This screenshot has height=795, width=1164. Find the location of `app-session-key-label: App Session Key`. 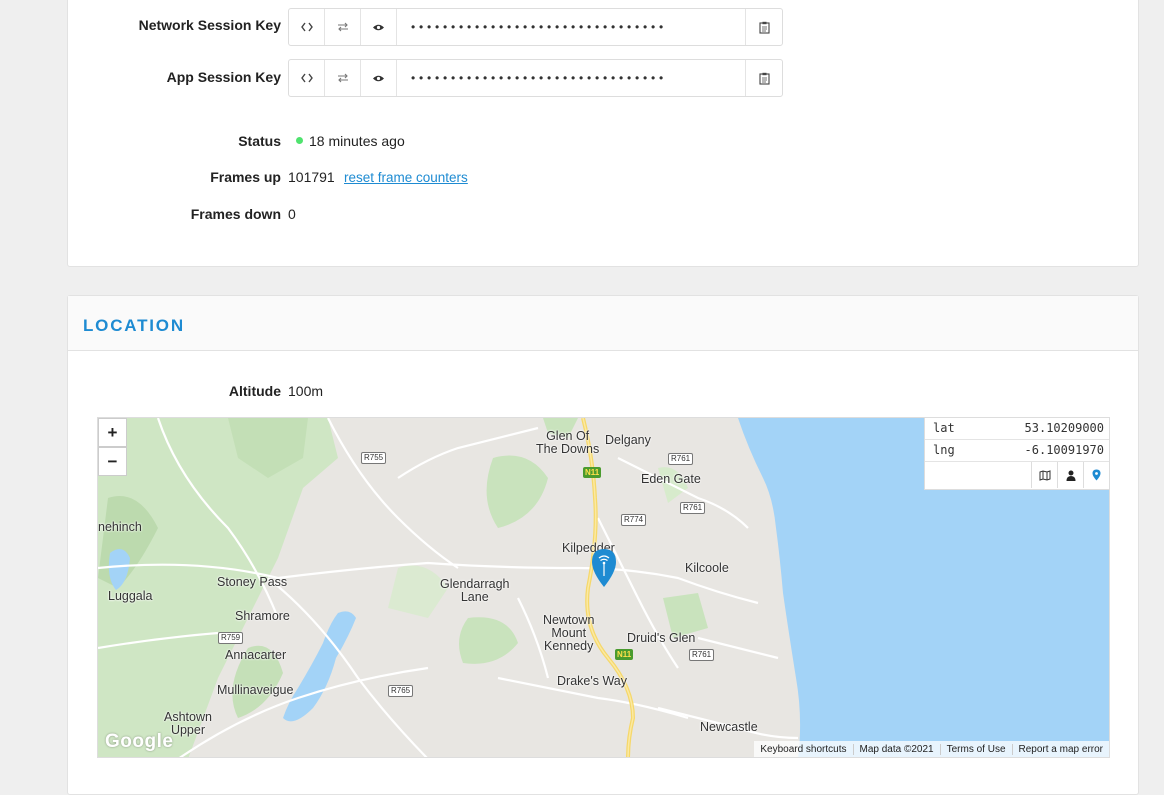

app-session-key-label: App Session Key is located at coordinates (223, 77).